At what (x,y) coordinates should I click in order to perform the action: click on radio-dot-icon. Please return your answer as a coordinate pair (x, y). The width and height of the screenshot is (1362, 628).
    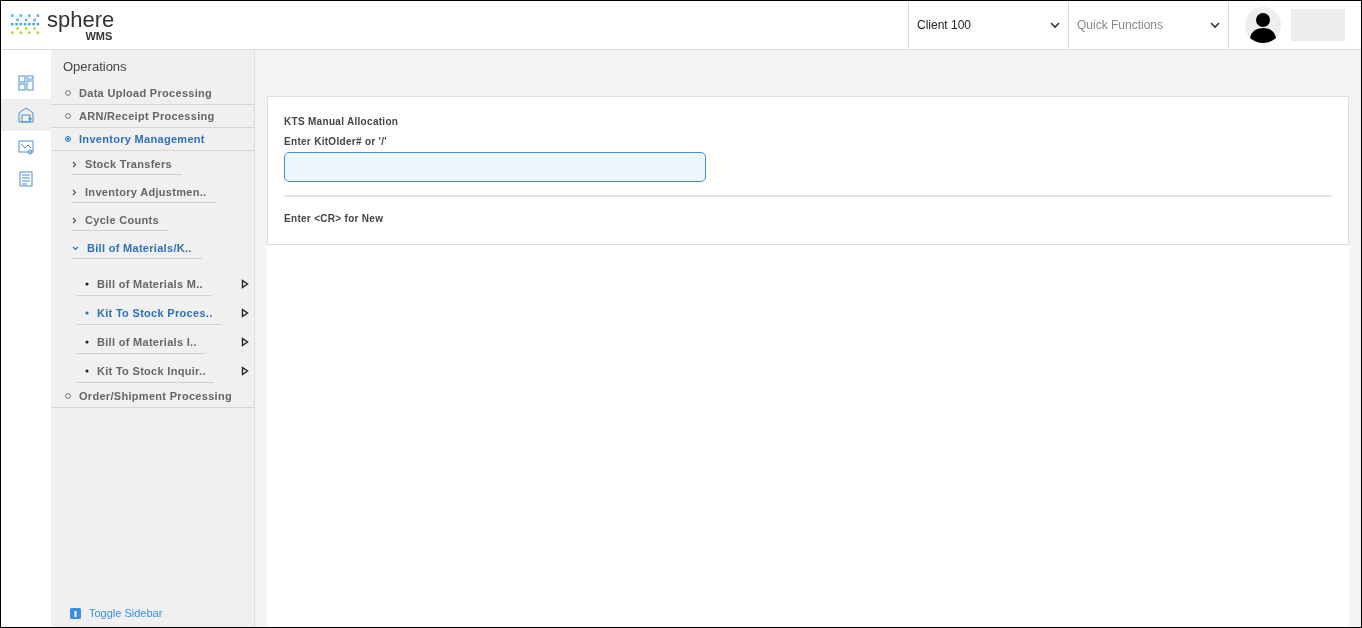
    Looking at the image, I should click on (68, 139).